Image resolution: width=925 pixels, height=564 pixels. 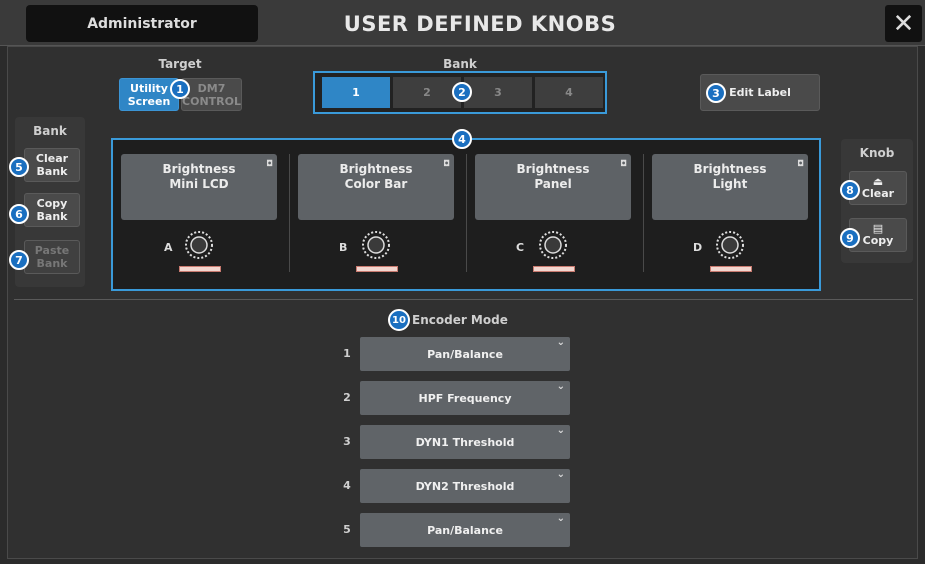 I want to click on encoder-row: 2 HPF Frequency ⌄, so click(x=454, y=398).